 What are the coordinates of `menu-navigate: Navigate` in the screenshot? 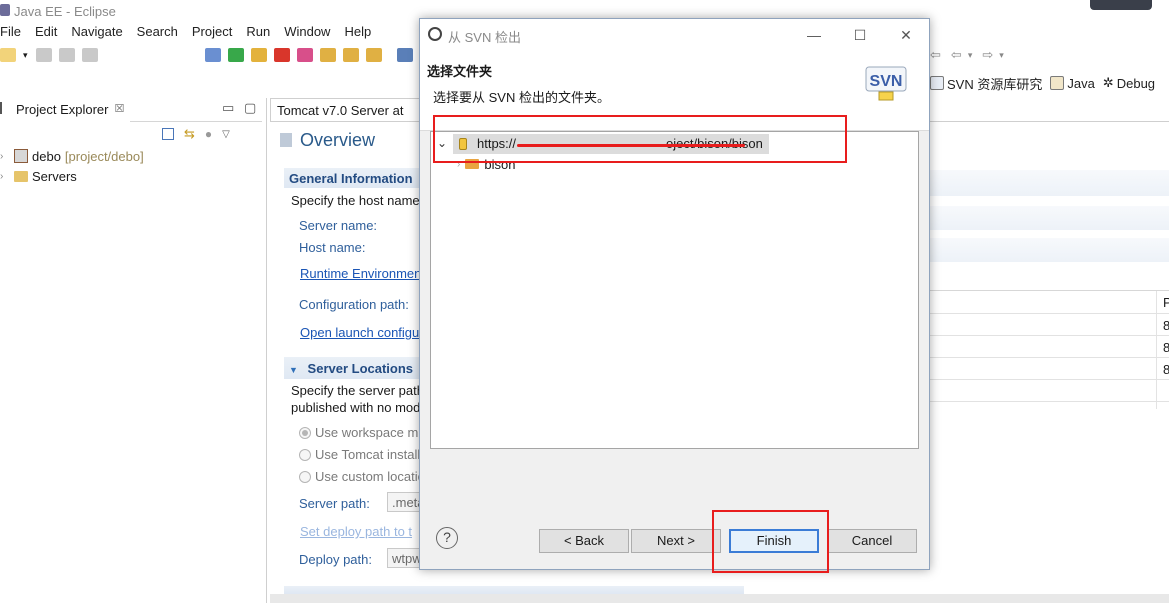 It's located at (96, 32).